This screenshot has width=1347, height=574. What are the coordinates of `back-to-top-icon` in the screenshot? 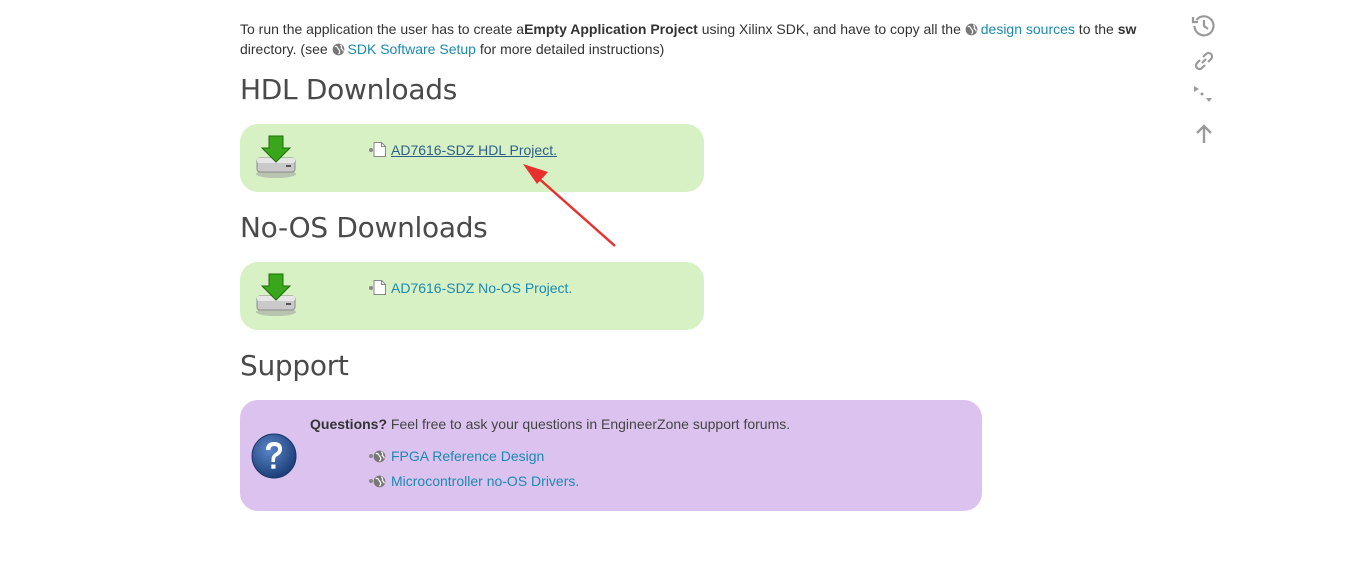 It's located at (1204, 134).